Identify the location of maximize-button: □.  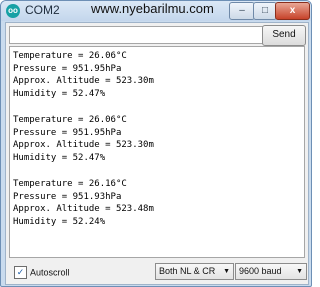
(265, 11).